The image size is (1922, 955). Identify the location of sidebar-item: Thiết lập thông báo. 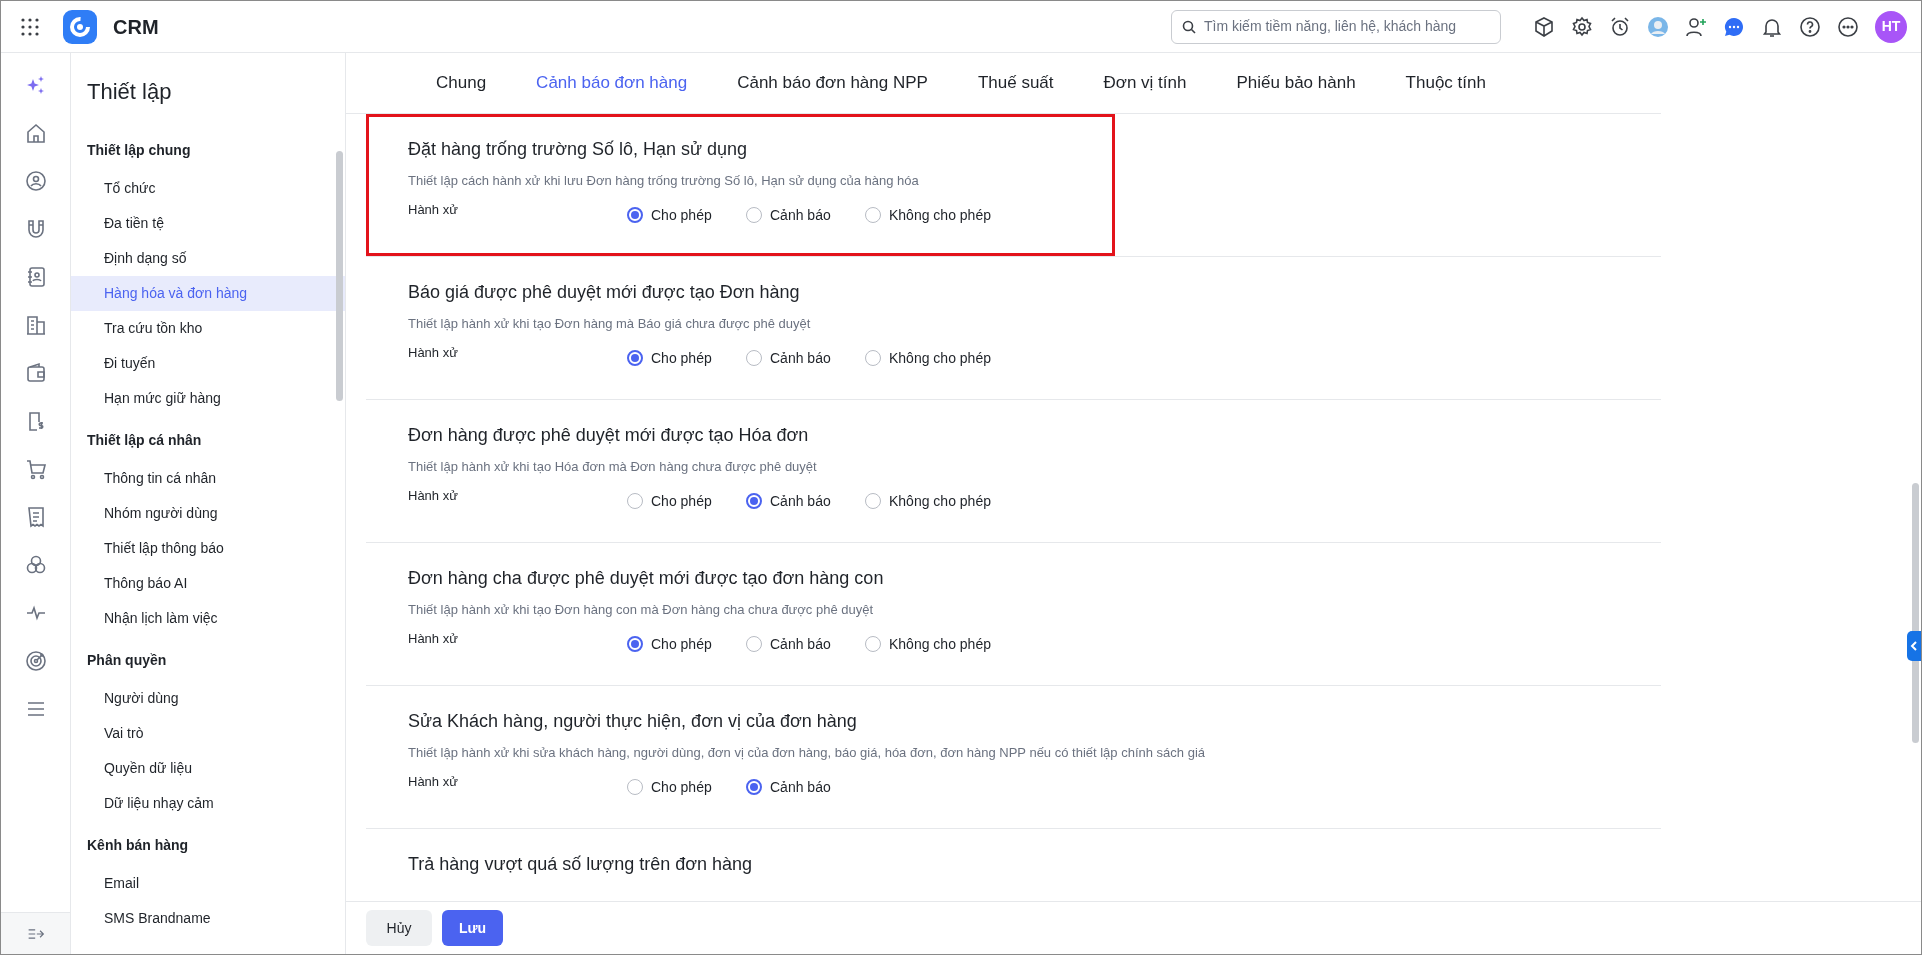
(208, 548).